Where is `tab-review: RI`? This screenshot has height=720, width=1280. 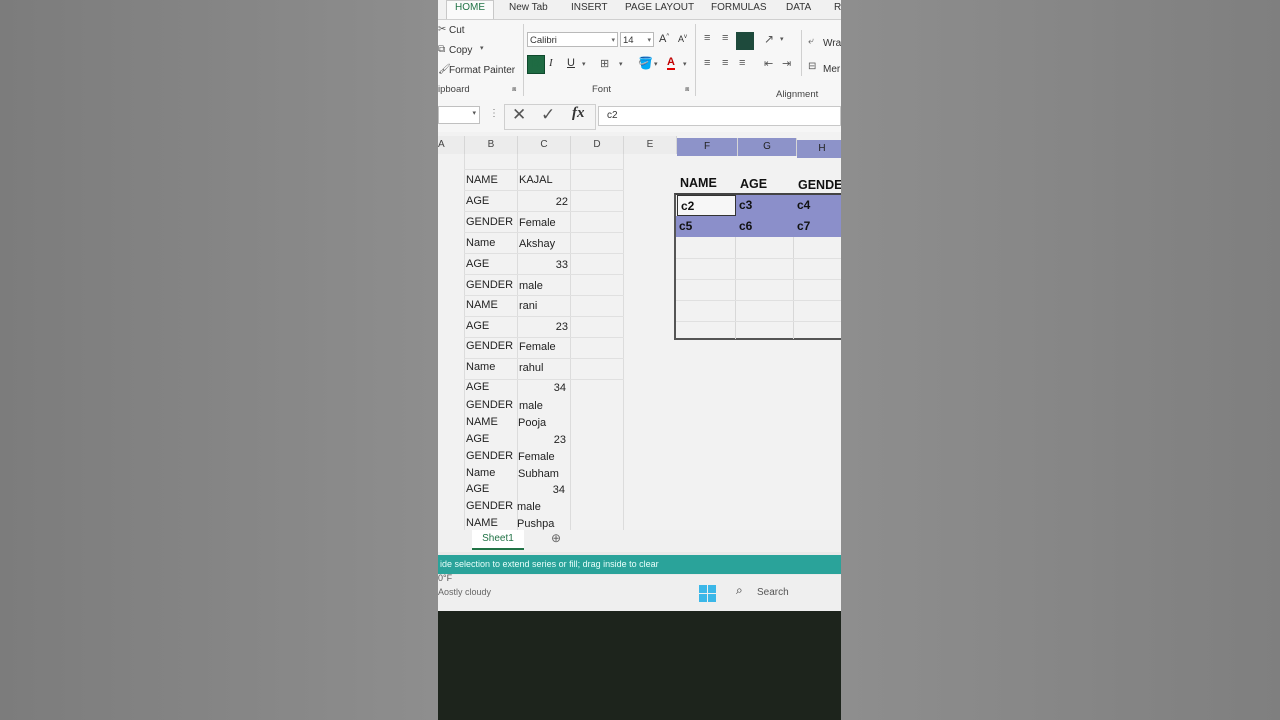 tab-review: RI is located at coordinates (837, 7).